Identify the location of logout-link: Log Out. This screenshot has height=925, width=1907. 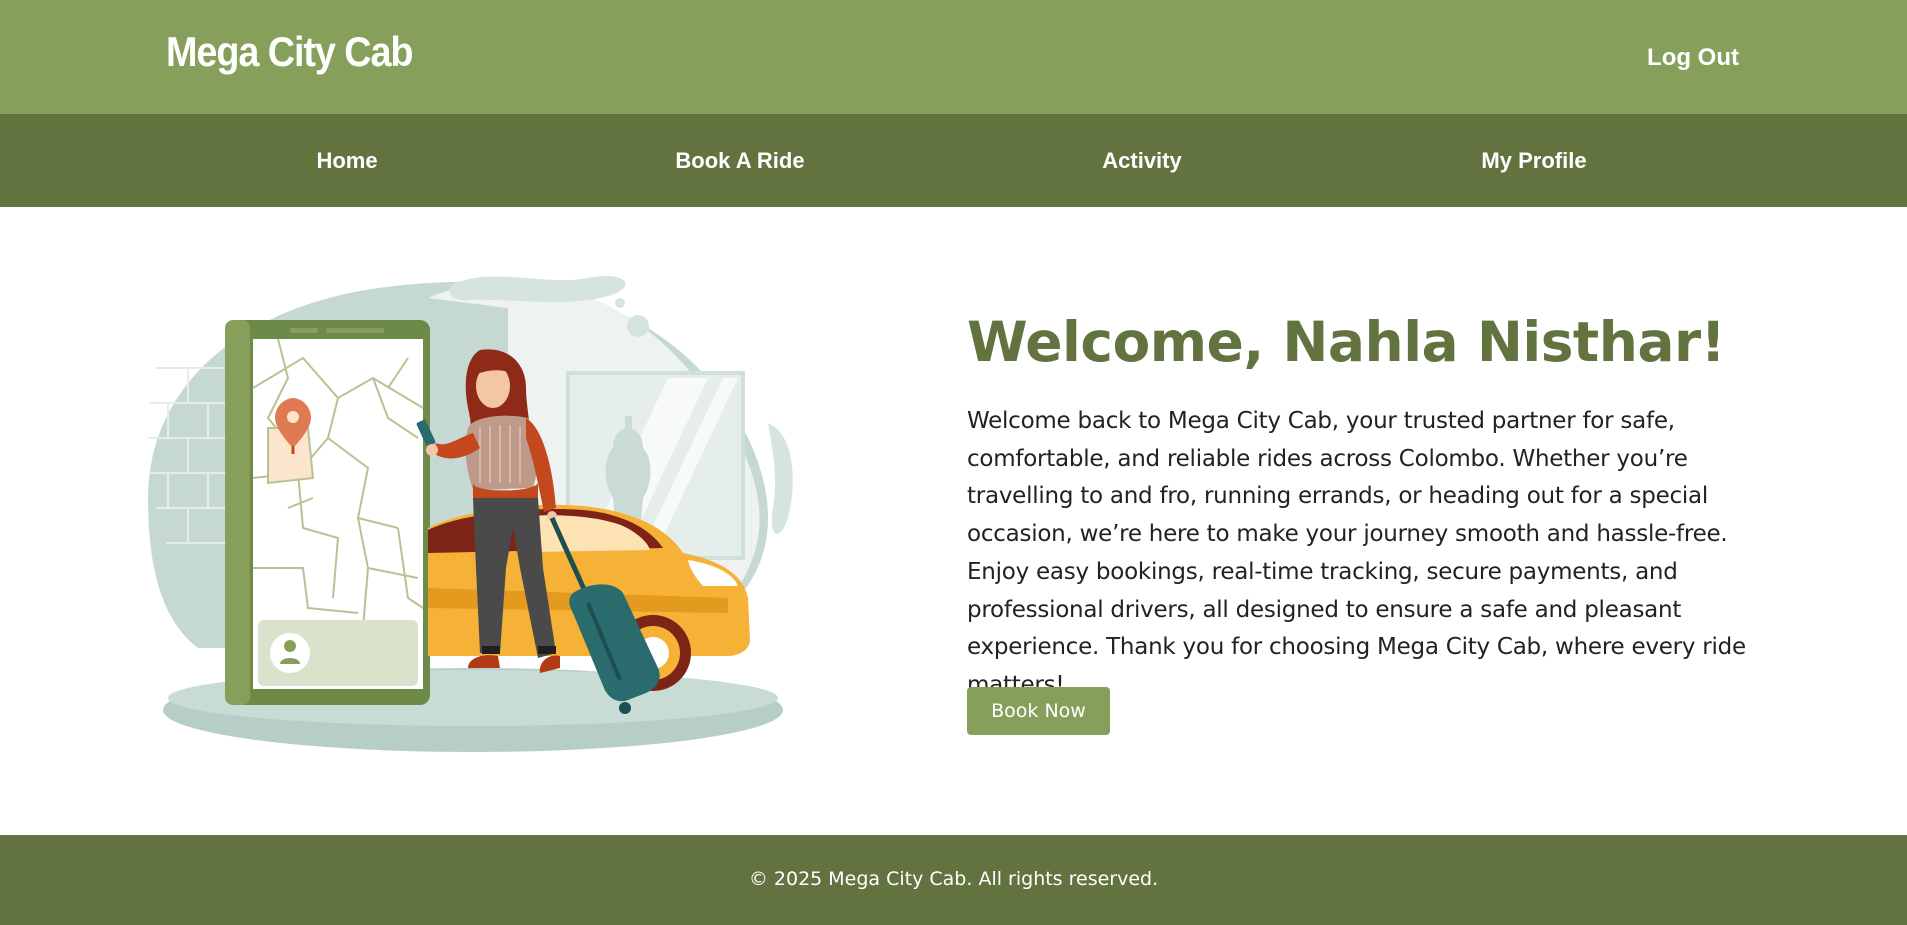
(1693, 58).